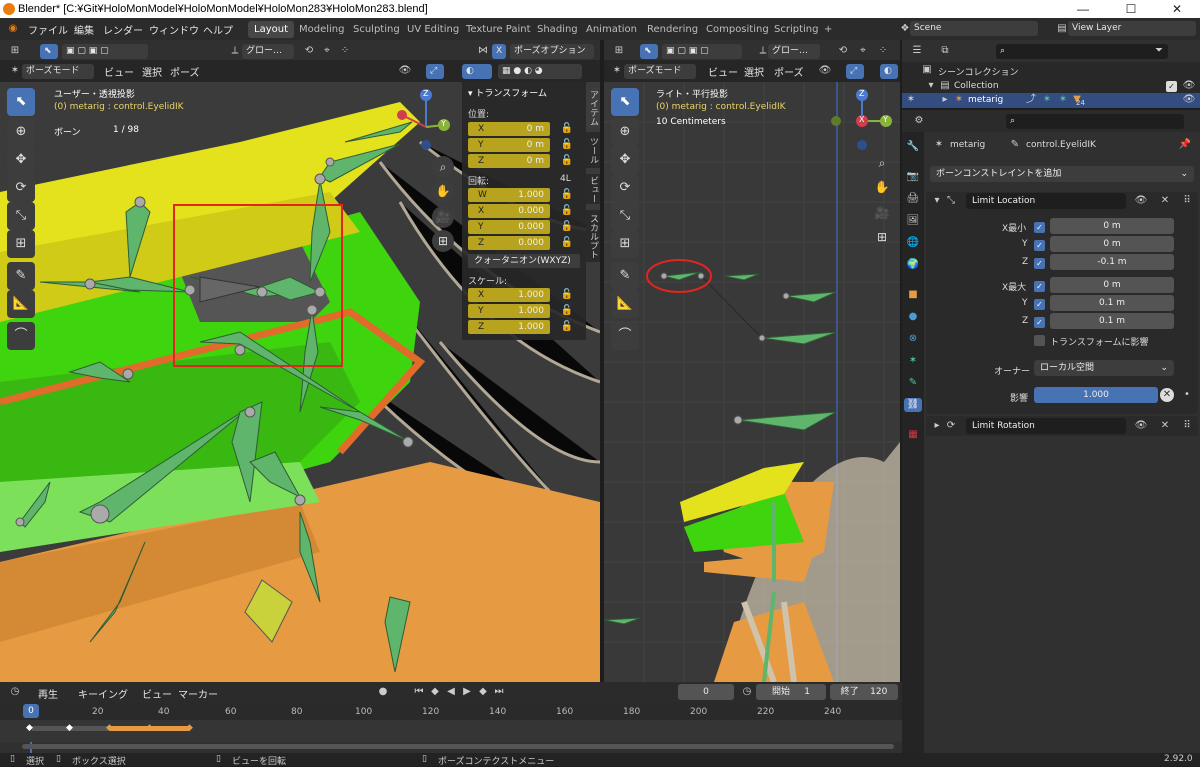  Describe the element at coordinates (625, 102) in the screenshot. I see `select-tool-icon: ⬉` at that location.